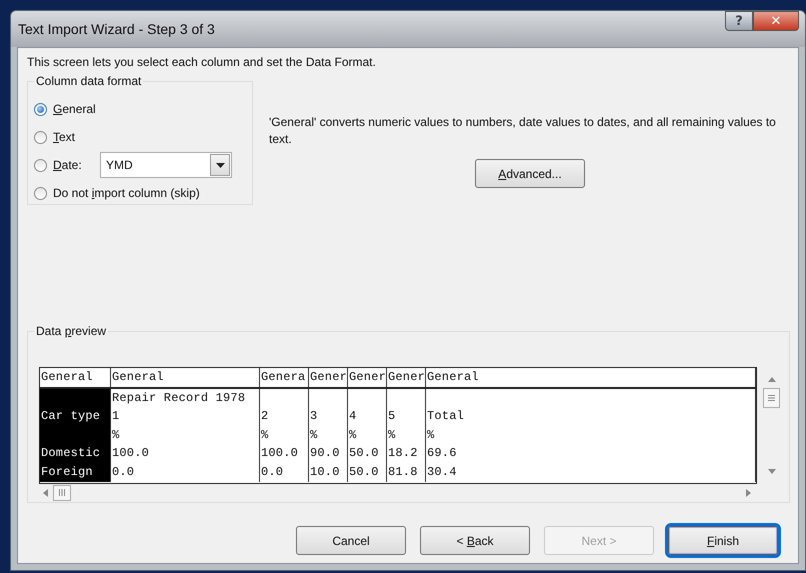 Image resolution: width=806 pixels, height=573 pixels. Describe the element at coordinates (71, 331) in the screenshot. I see `group-title: Data preview` at that location.